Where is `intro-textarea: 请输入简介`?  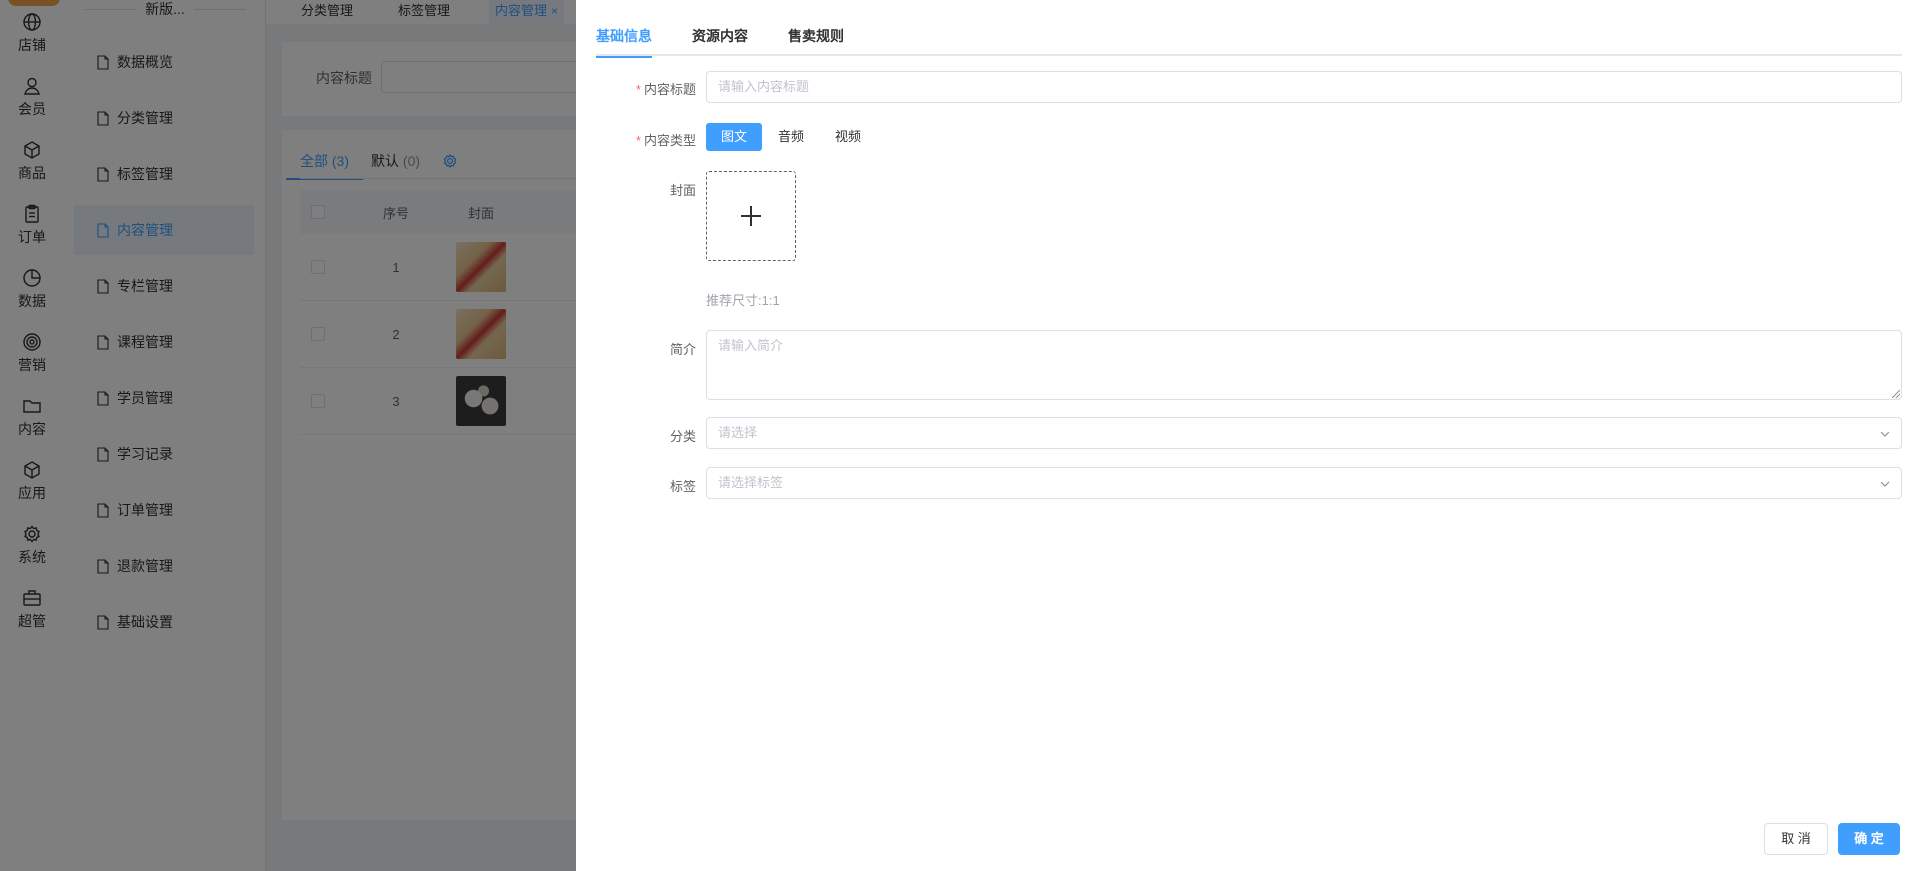
intro-textarea: 请输入简介 is located at coordinates (1304, 365).